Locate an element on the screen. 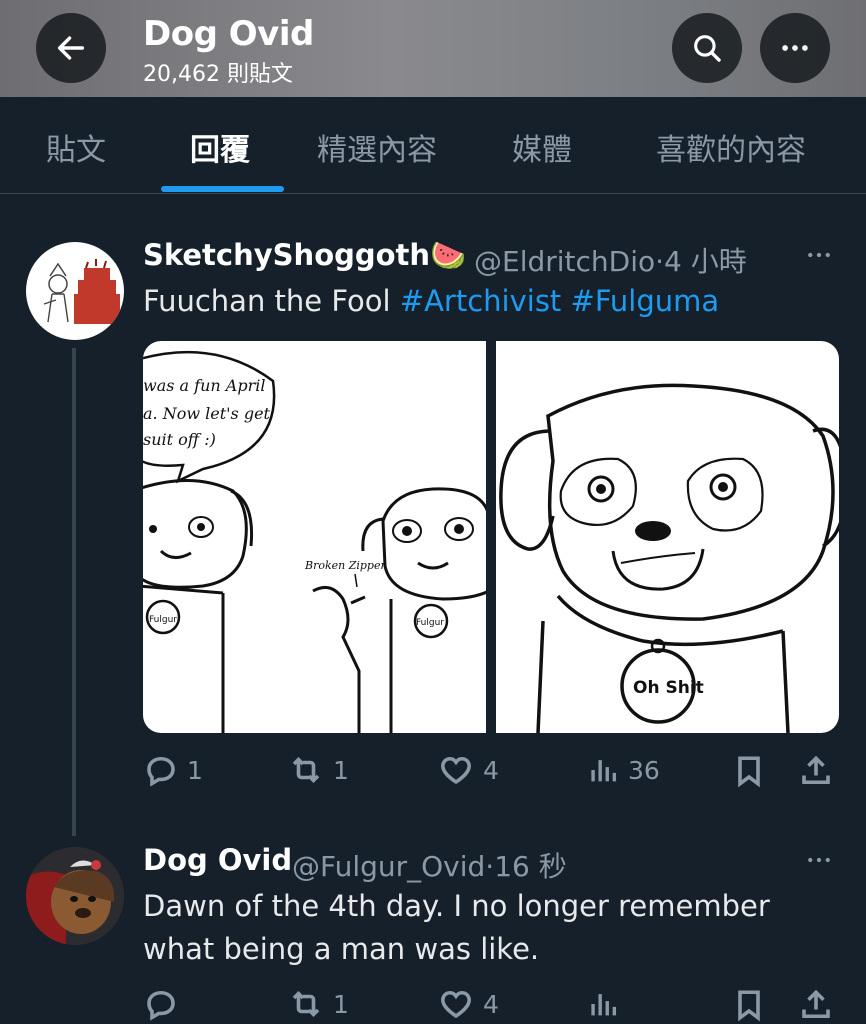  profile-tabs: 貼文 回覆 精選內容 媒體 喜歡的內容 is located at coordinates (433, 145).